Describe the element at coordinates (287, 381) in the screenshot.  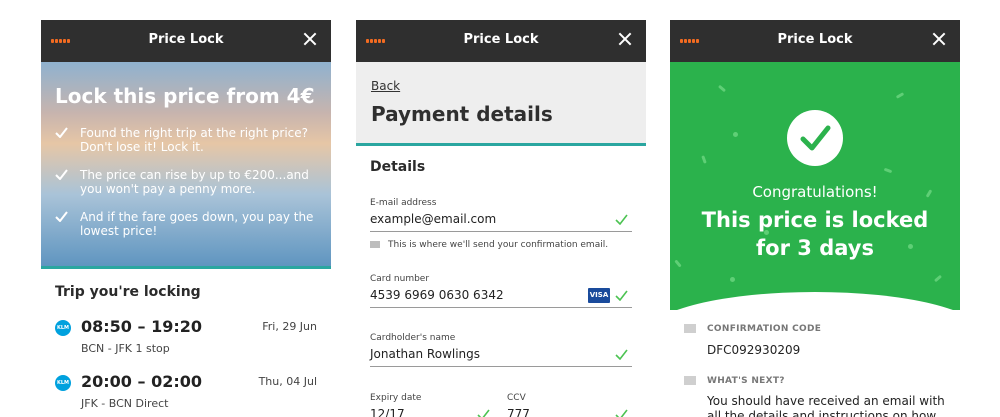
I see `trip-date: Thu, 04 Jul` at that location.